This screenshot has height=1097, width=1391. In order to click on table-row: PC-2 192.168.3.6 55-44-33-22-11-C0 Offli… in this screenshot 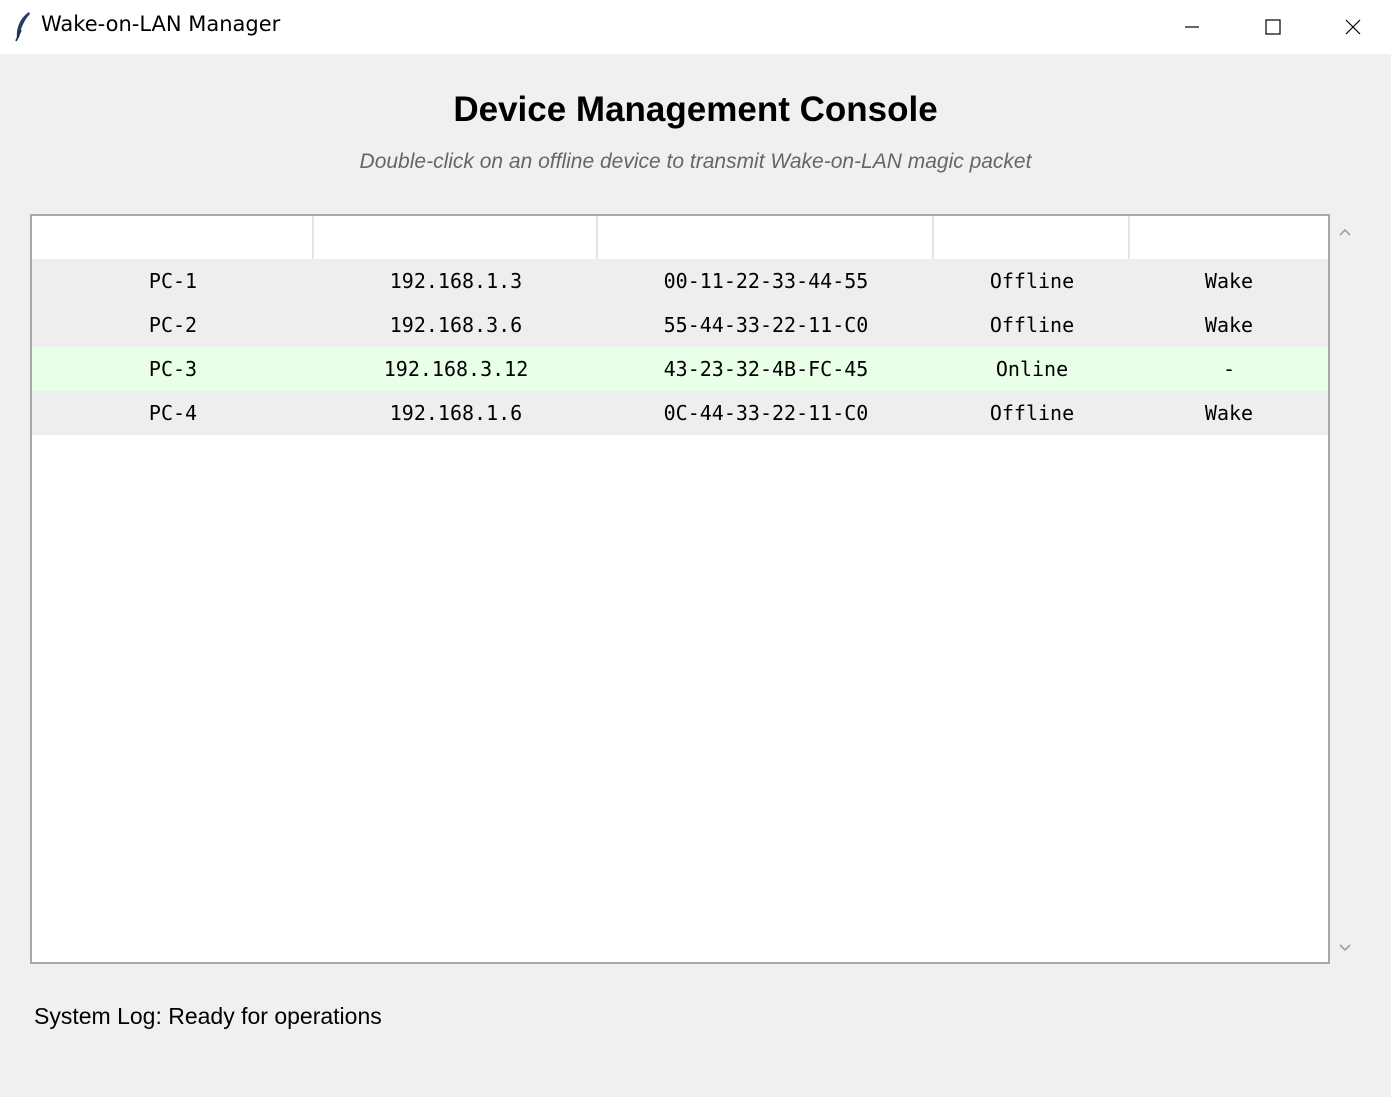, I will do `click(680, 325)`.